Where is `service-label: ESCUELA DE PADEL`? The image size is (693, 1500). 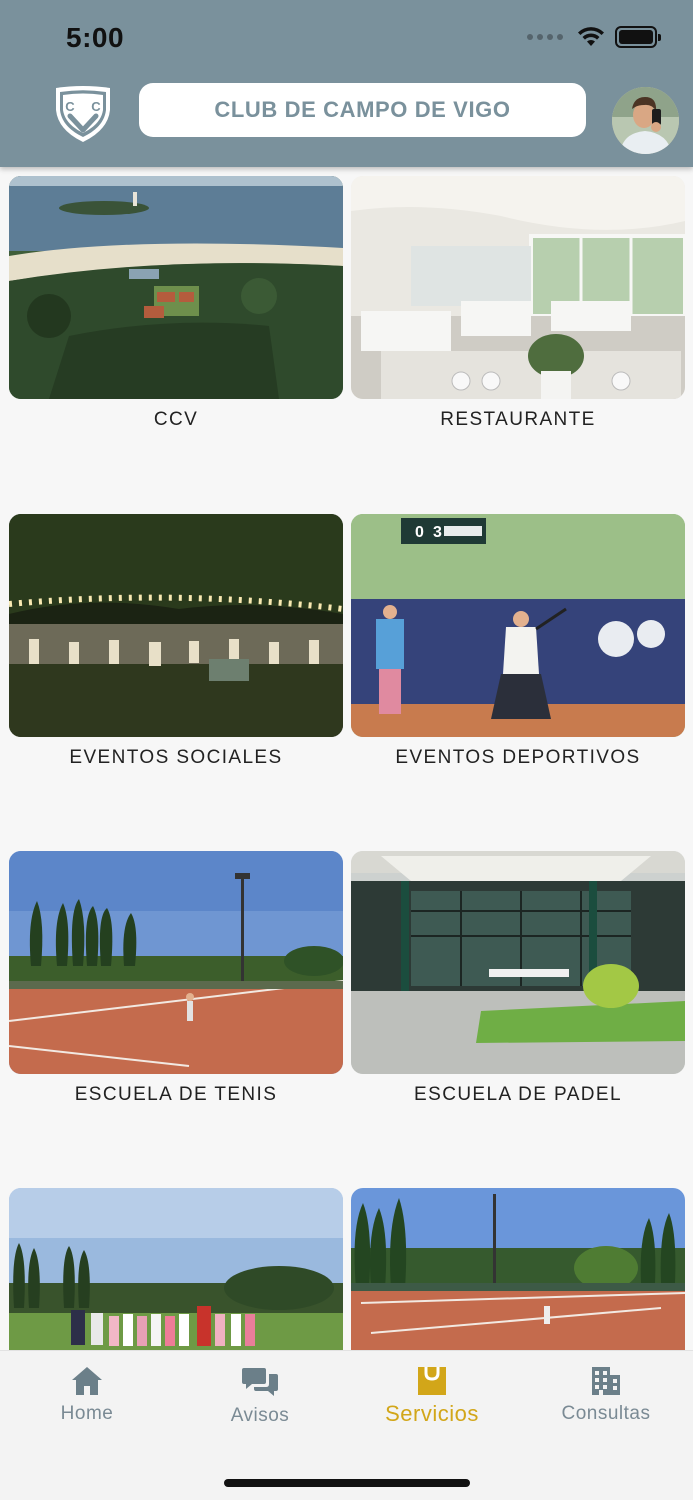 service-label: ESCUELA DE PADEL is located at coordinates (518, 1094).